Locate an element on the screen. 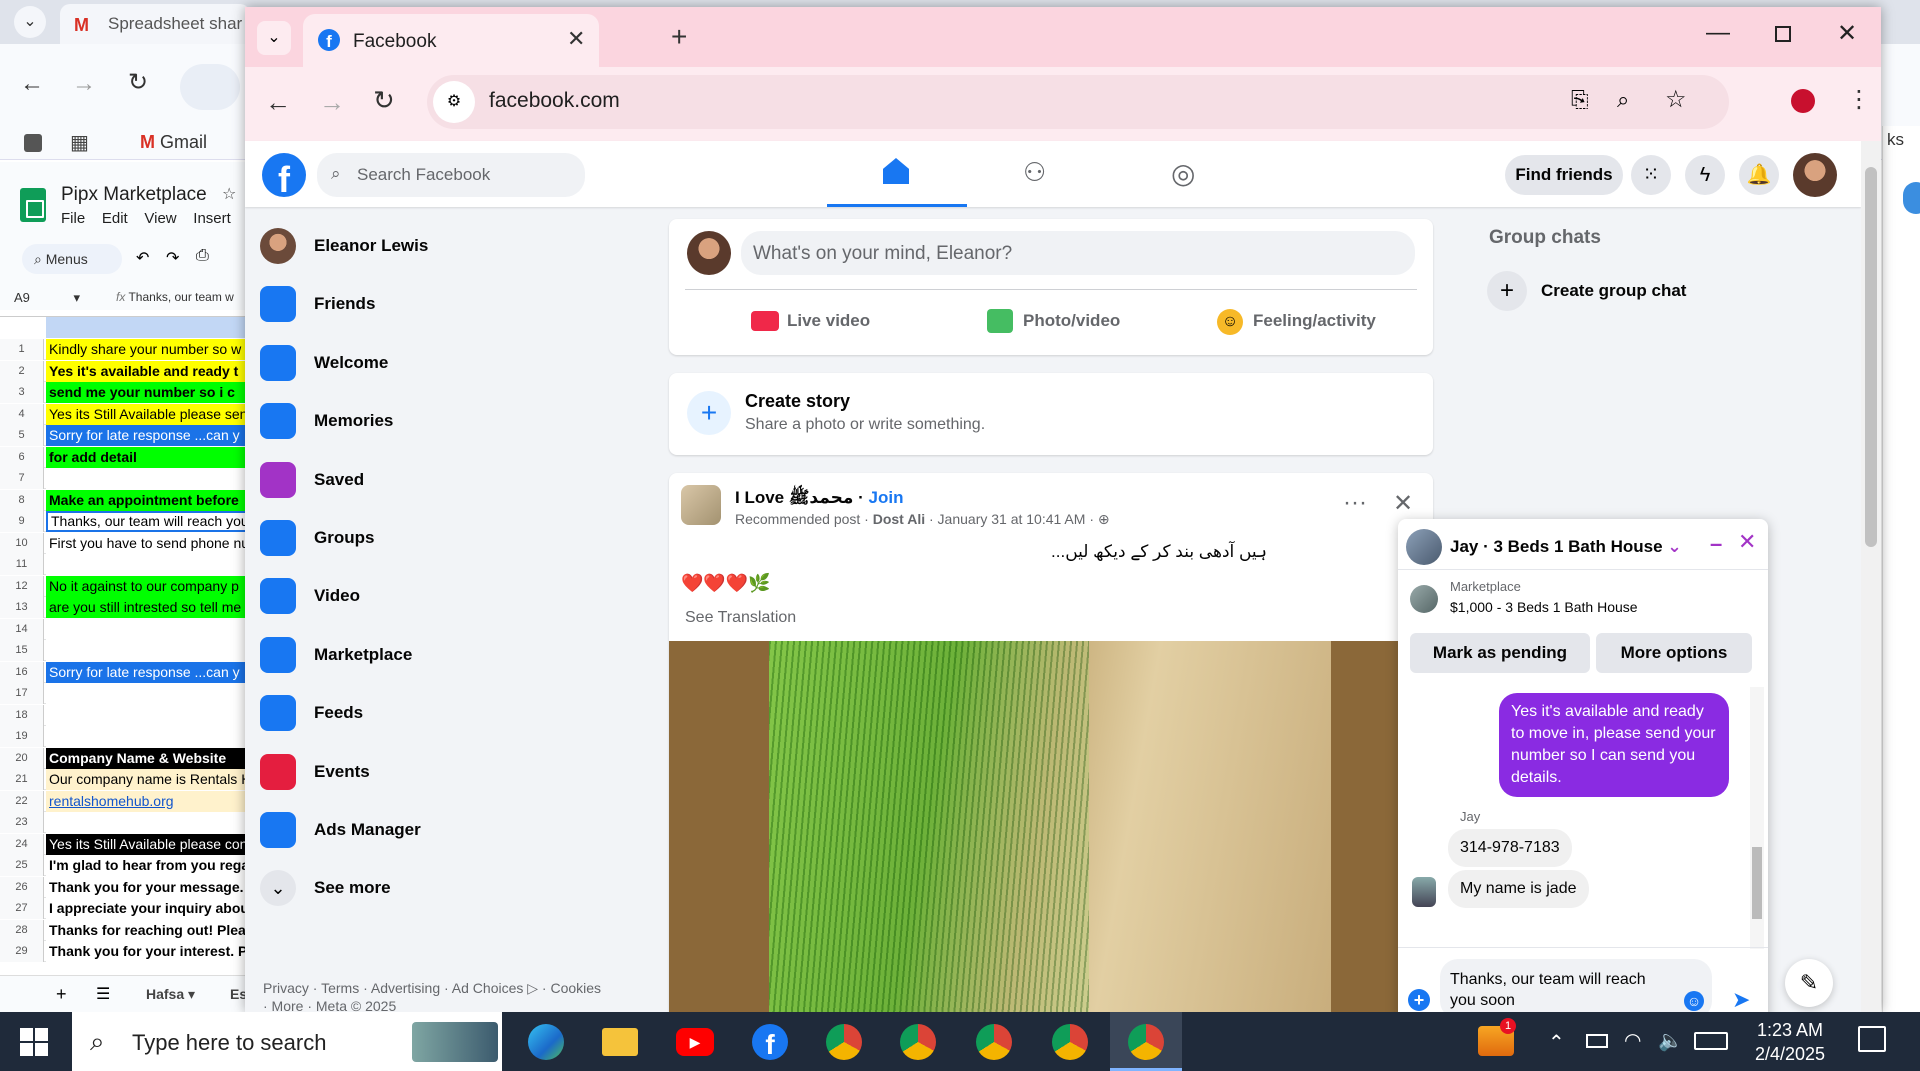 Image resolution: width=1920 pixels, height=1071 pixels. sidebar-item-ads-manager: Ads Manager is located at coordinates (450, 830).